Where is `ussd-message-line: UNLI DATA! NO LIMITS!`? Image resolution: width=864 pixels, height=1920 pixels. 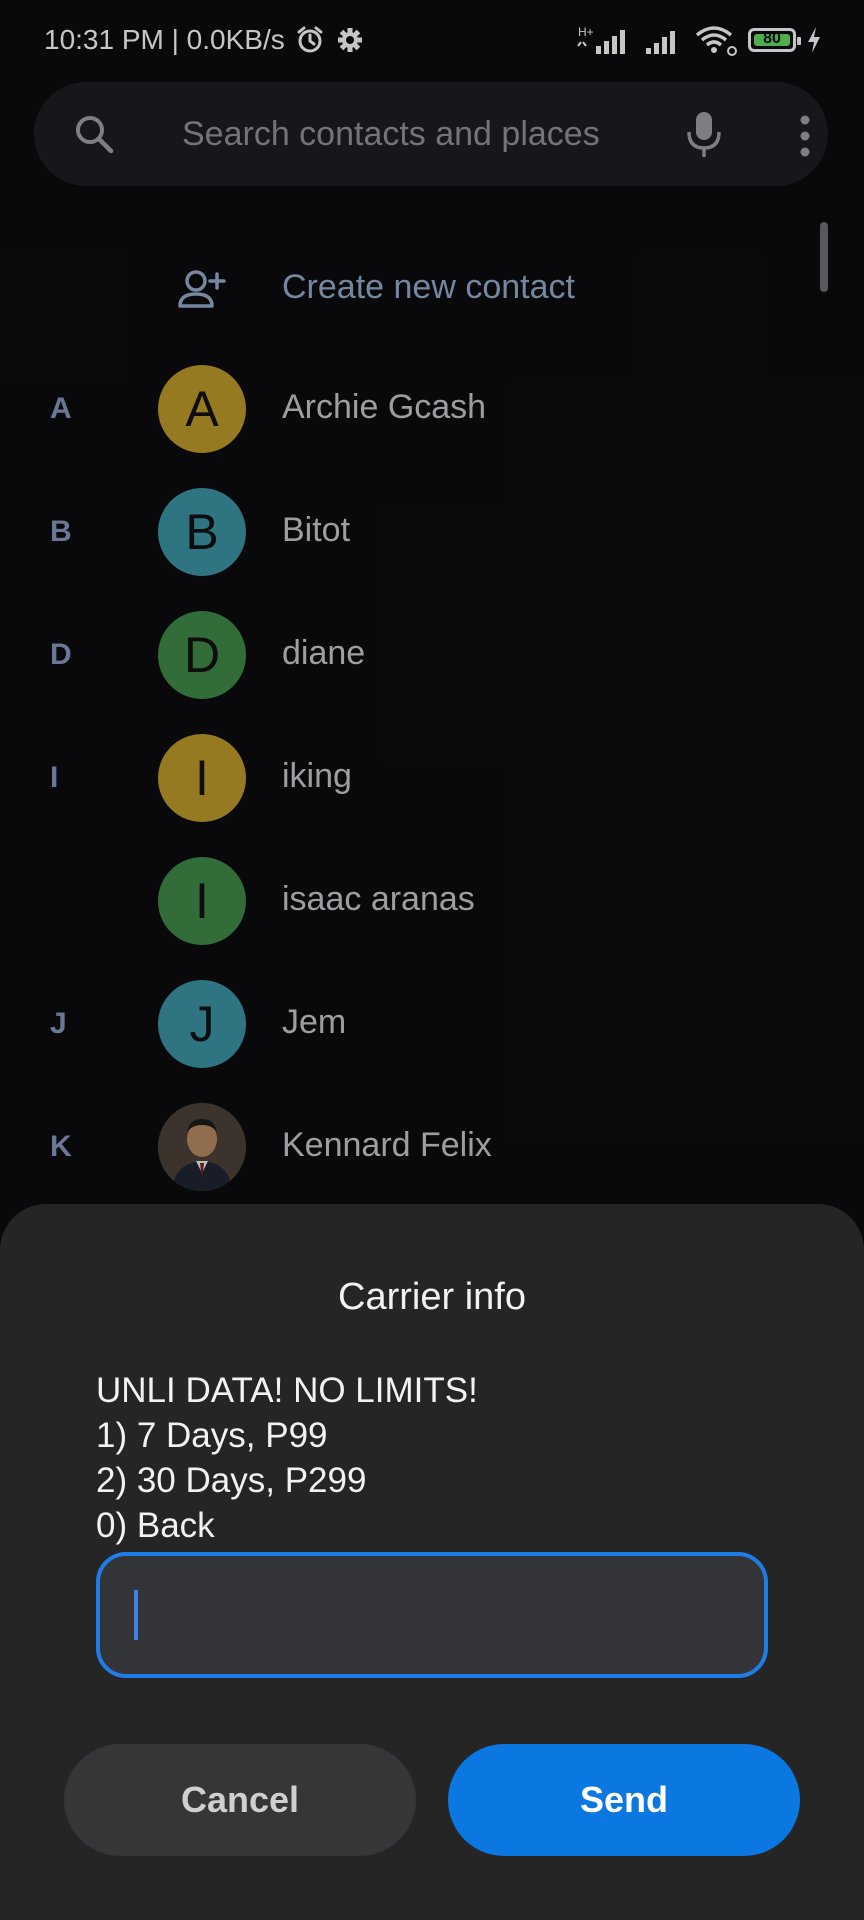 ussd-message-line: UNLI DATA! NO LIMITS! is located at coordinates (287, 1390).